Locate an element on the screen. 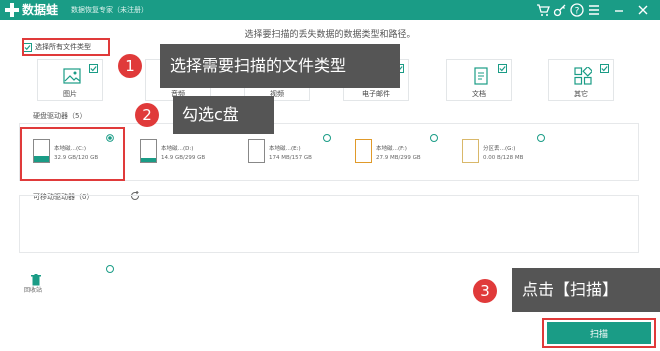  title-bar: 数据蛙 数据恢复专家（未注册） ? is located at coordinates (330, 10).